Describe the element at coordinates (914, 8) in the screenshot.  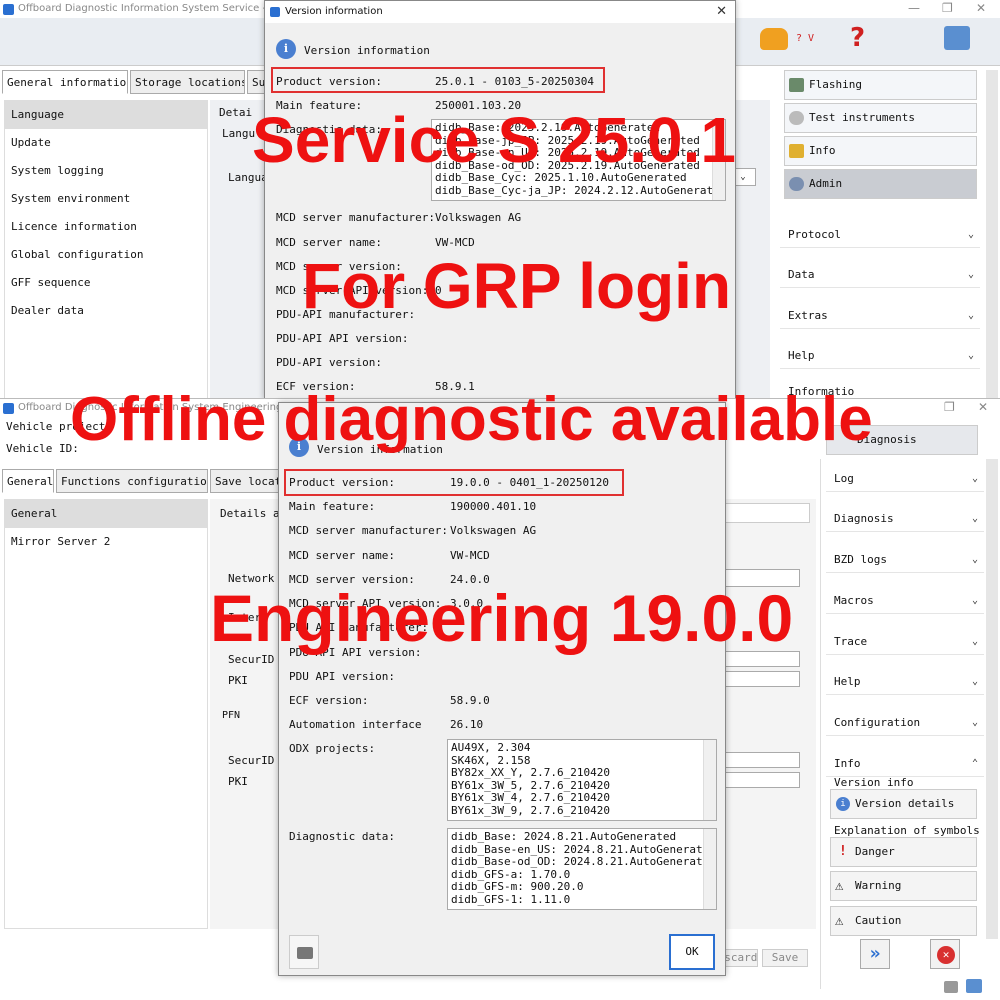
I see `minimize-icon: —` at that location.